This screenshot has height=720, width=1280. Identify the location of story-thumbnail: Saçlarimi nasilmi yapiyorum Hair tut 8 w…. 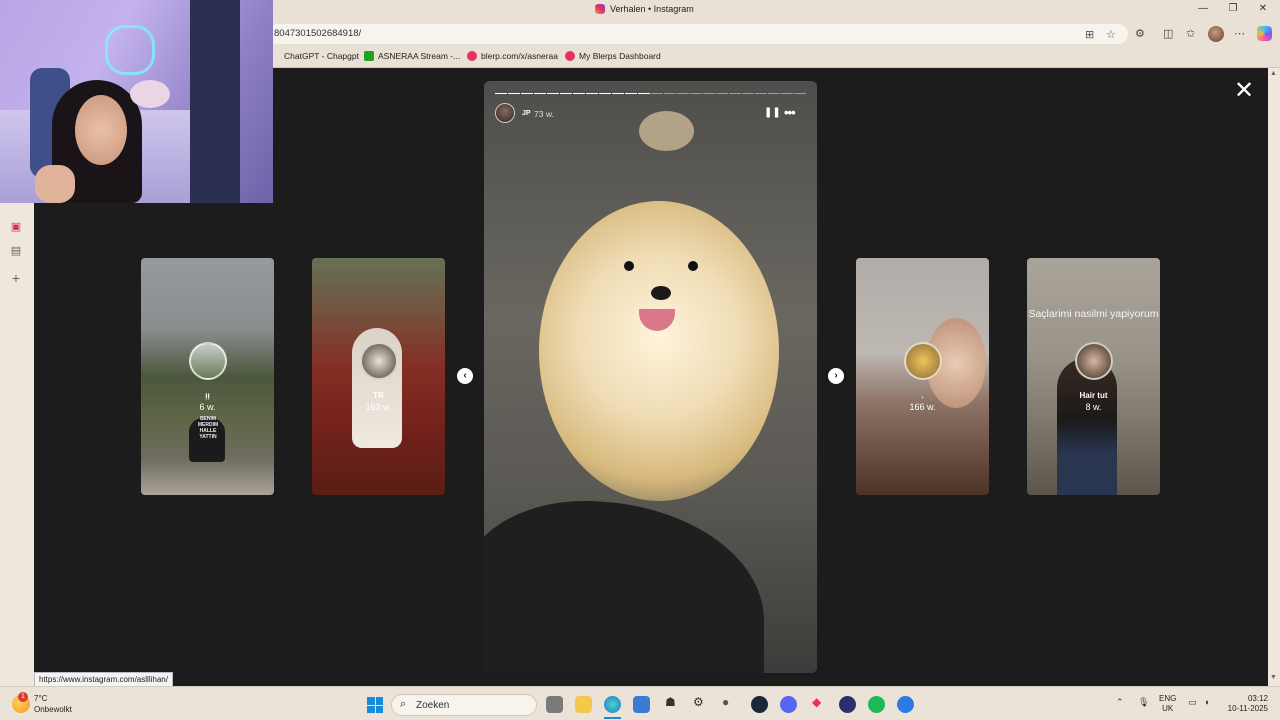
(1093, 376).